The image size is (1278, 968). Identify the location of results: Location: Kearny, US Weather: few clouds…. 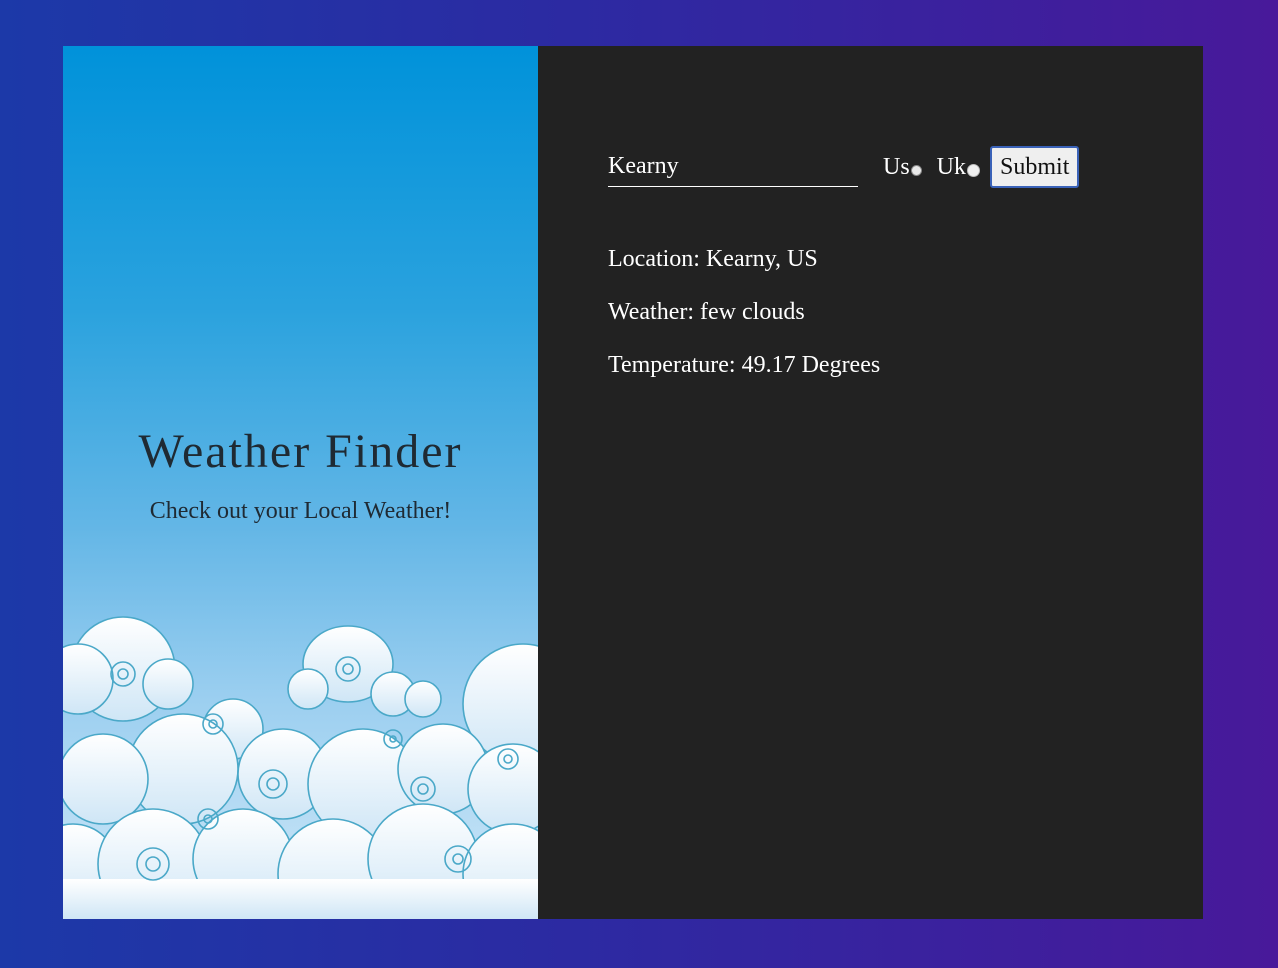
(744, 323).